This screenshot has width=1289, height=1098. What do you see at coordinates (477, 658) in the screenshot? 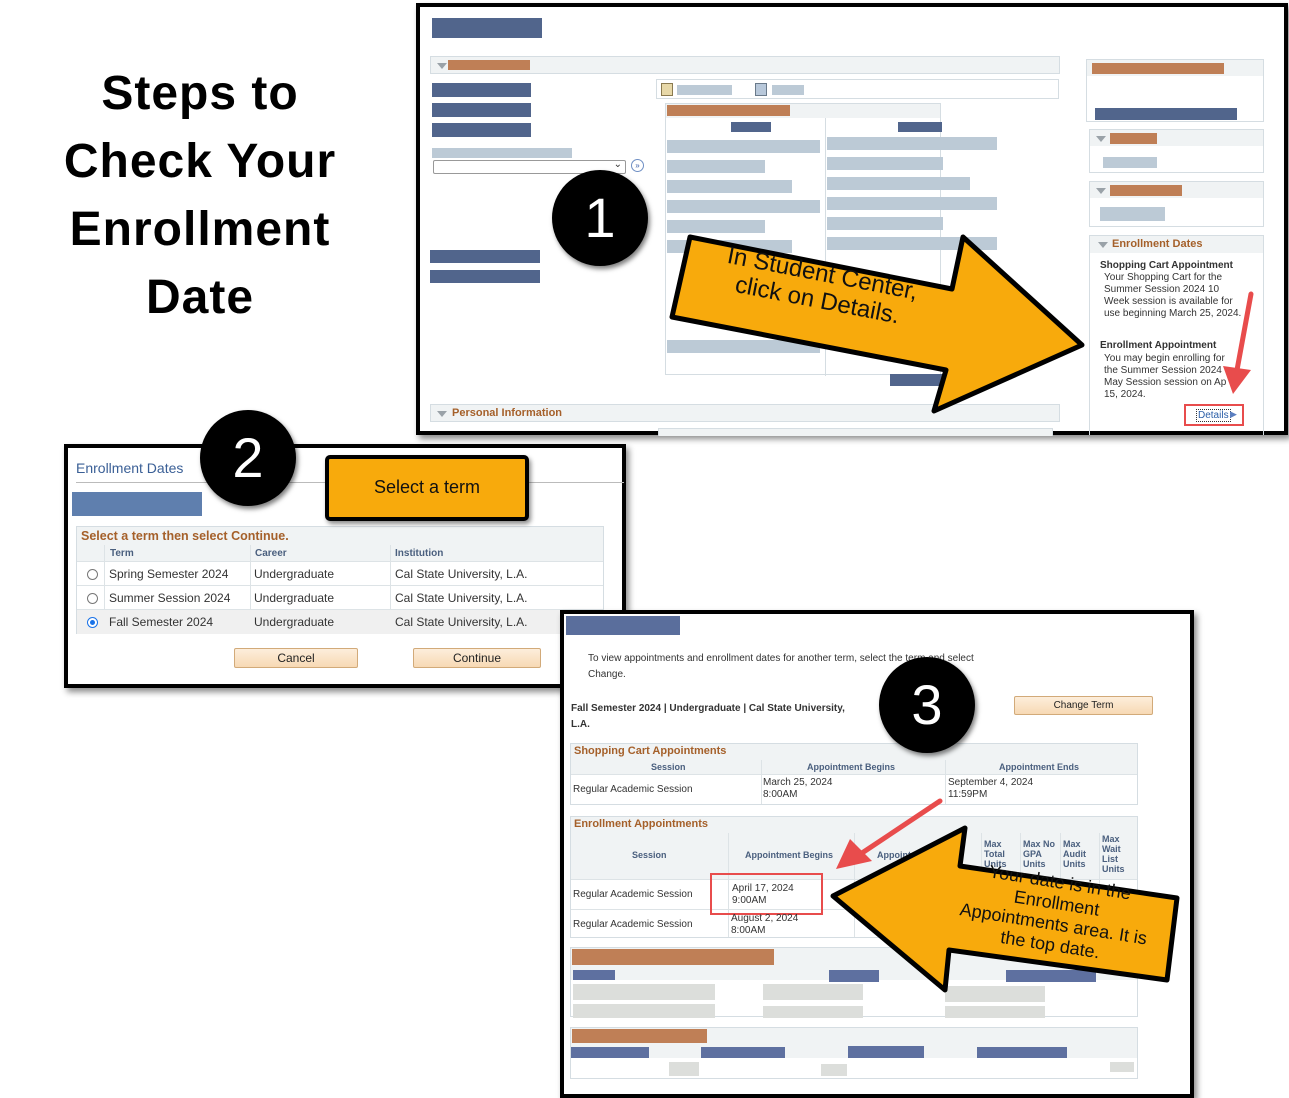
I see `continue-button: Continue` at bounding box center [477, 658].